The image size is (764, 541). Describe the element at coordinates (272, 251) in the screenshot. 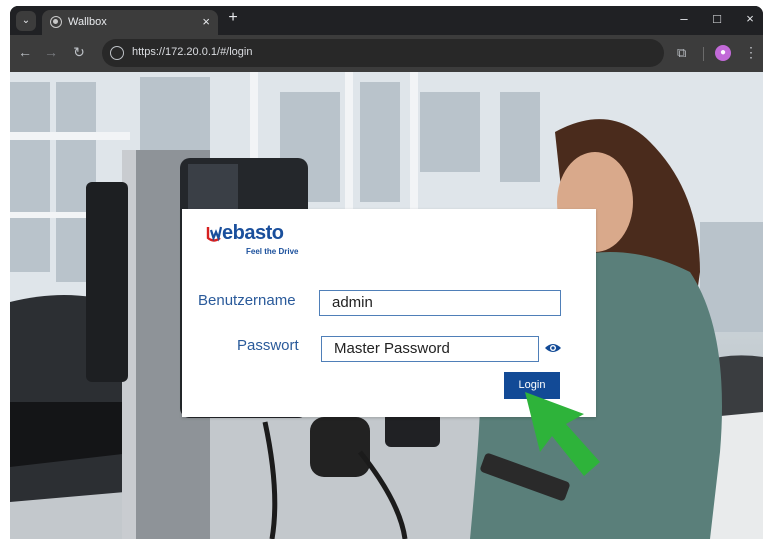

I see `logo-tagline: Feel the Drive` at that location.